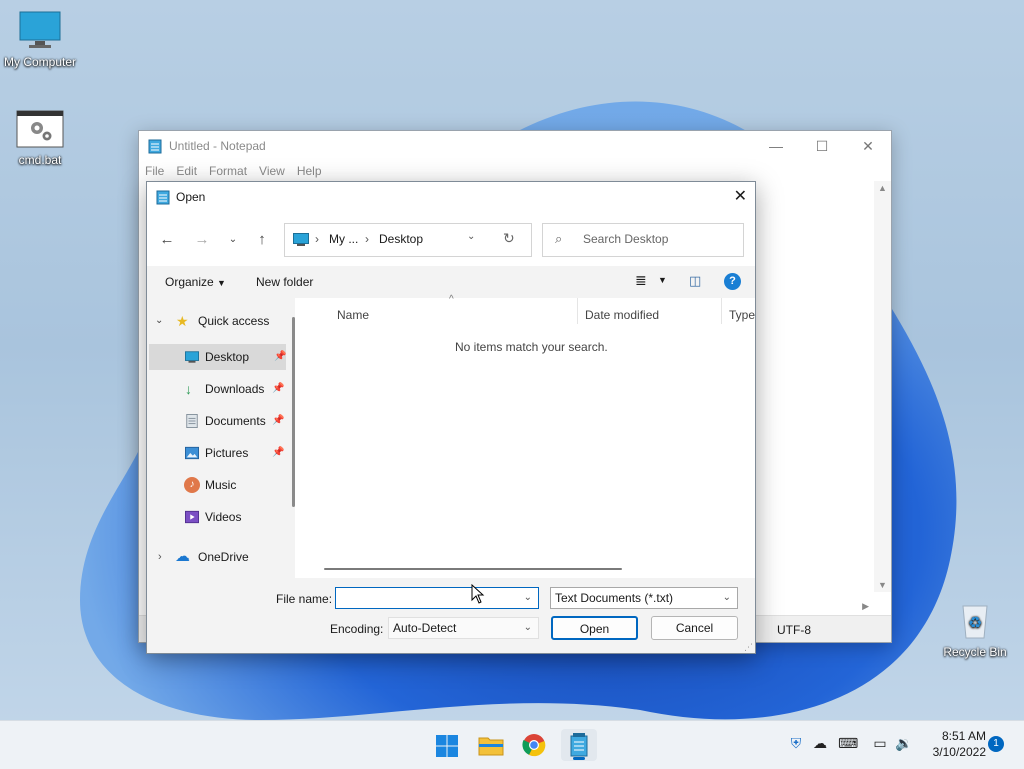 The image size is (1024, 769). Describe the element at coordinates (192, 485) in the screenshot. I see `music-icon: ♪` at that location.